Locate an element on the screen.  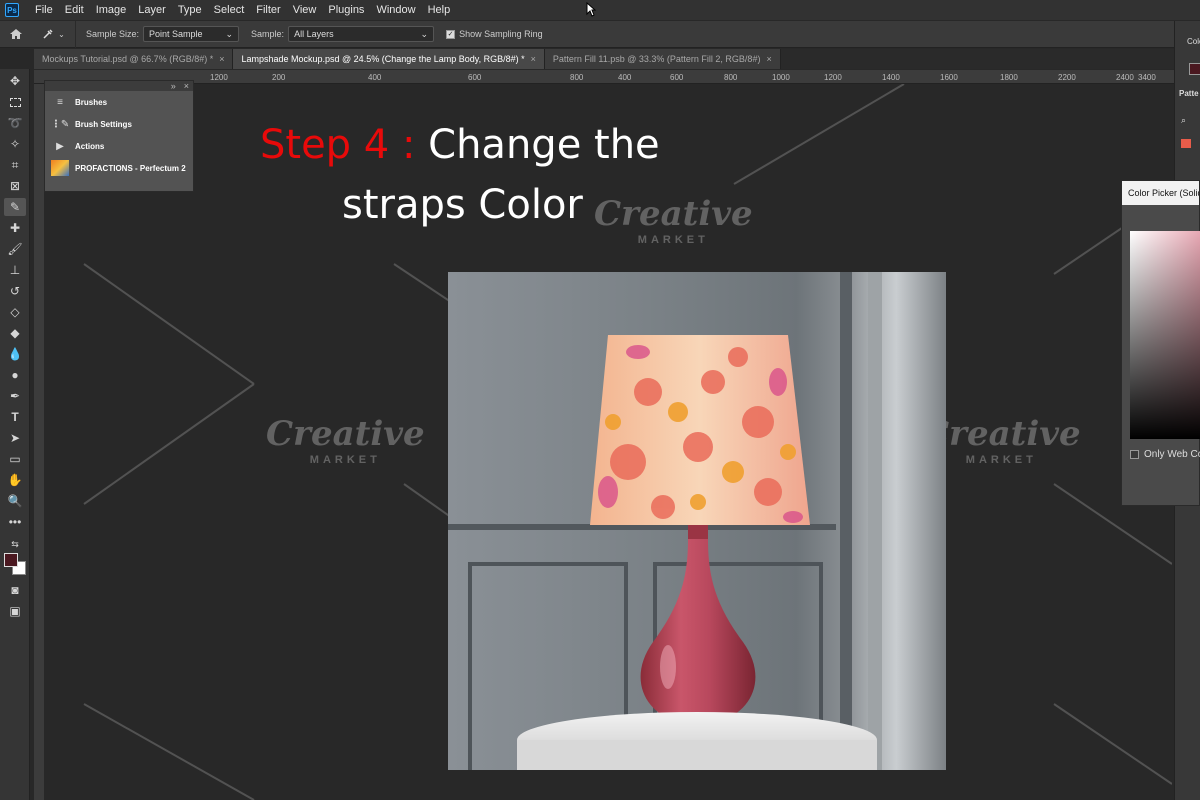
blur-tool-icon: 💧 is located at coordinates (15, 354).